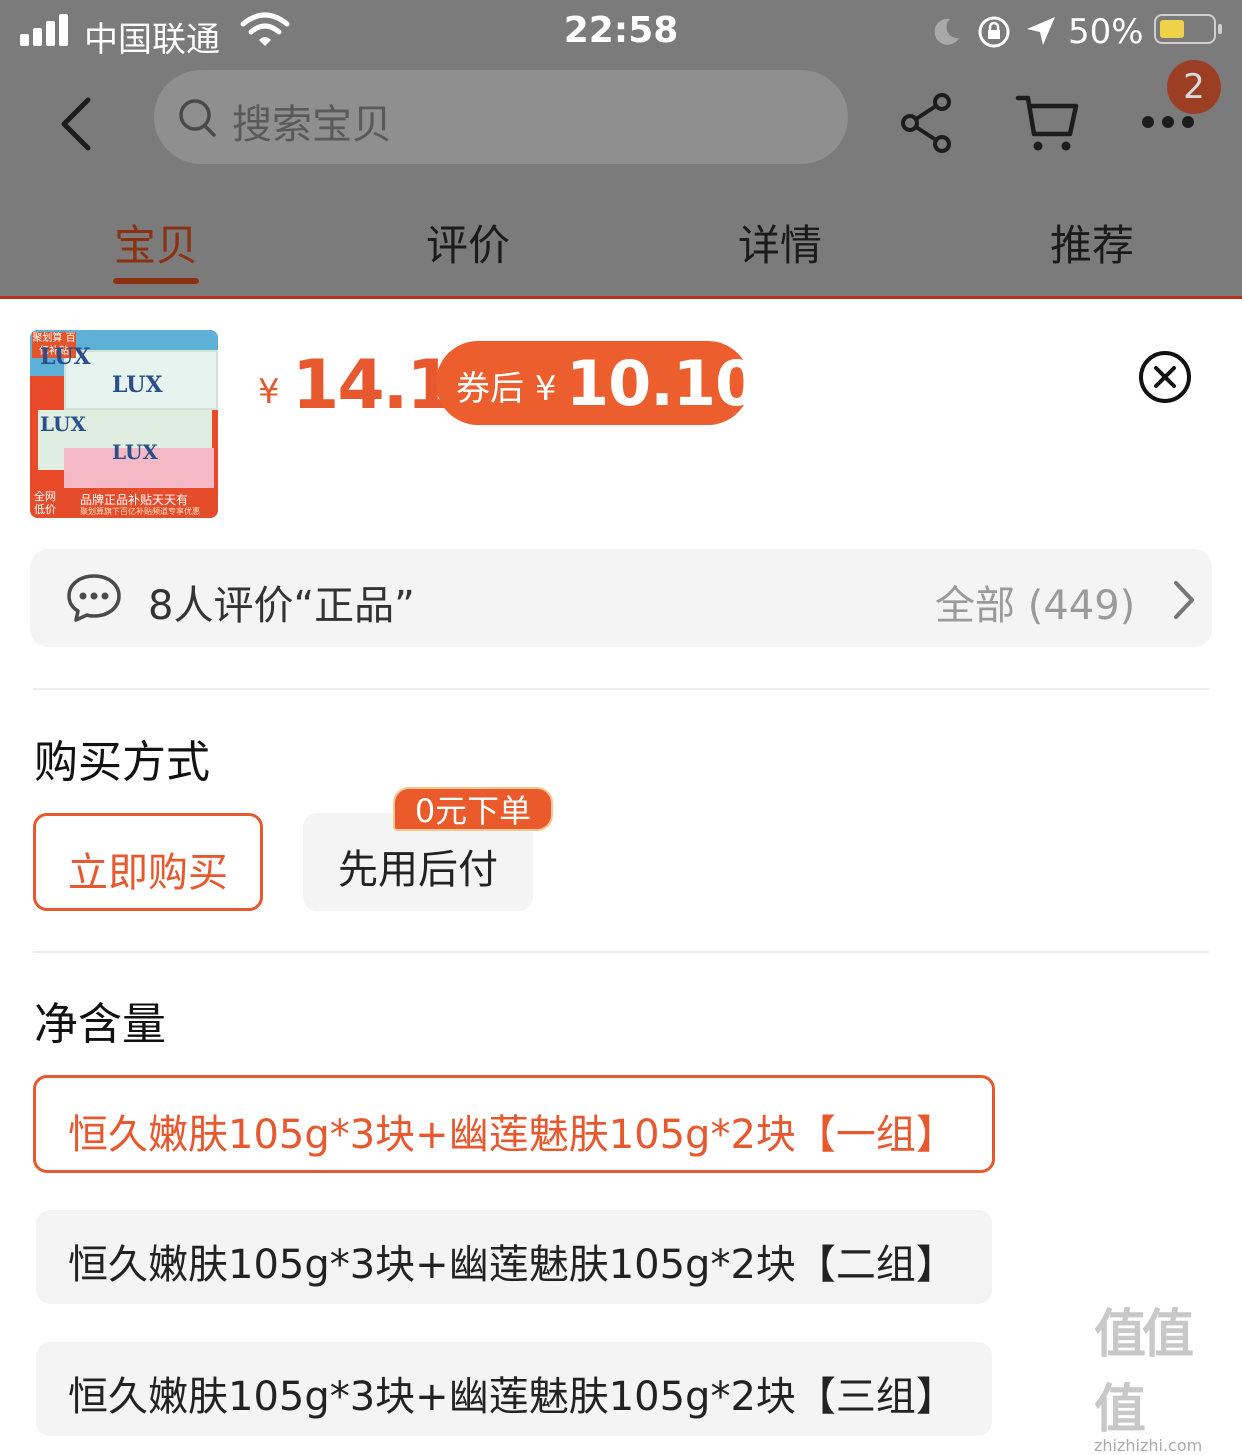  Describe the element at coordinates (1035, 606) in the screenshot. I see `all-reviews-label: 全部 (449)` at that location.